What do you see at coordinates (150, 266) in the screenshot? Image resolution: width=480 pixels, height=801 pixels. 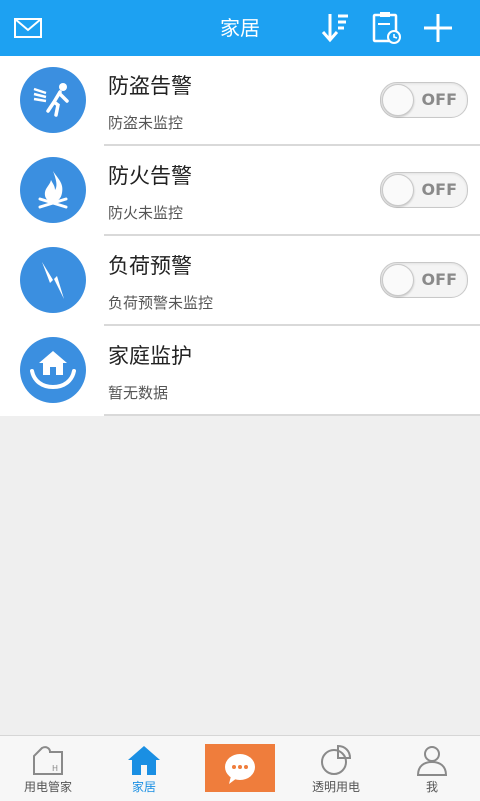 I see `item-title: 负荷预警` at bounding box center [150, 266].